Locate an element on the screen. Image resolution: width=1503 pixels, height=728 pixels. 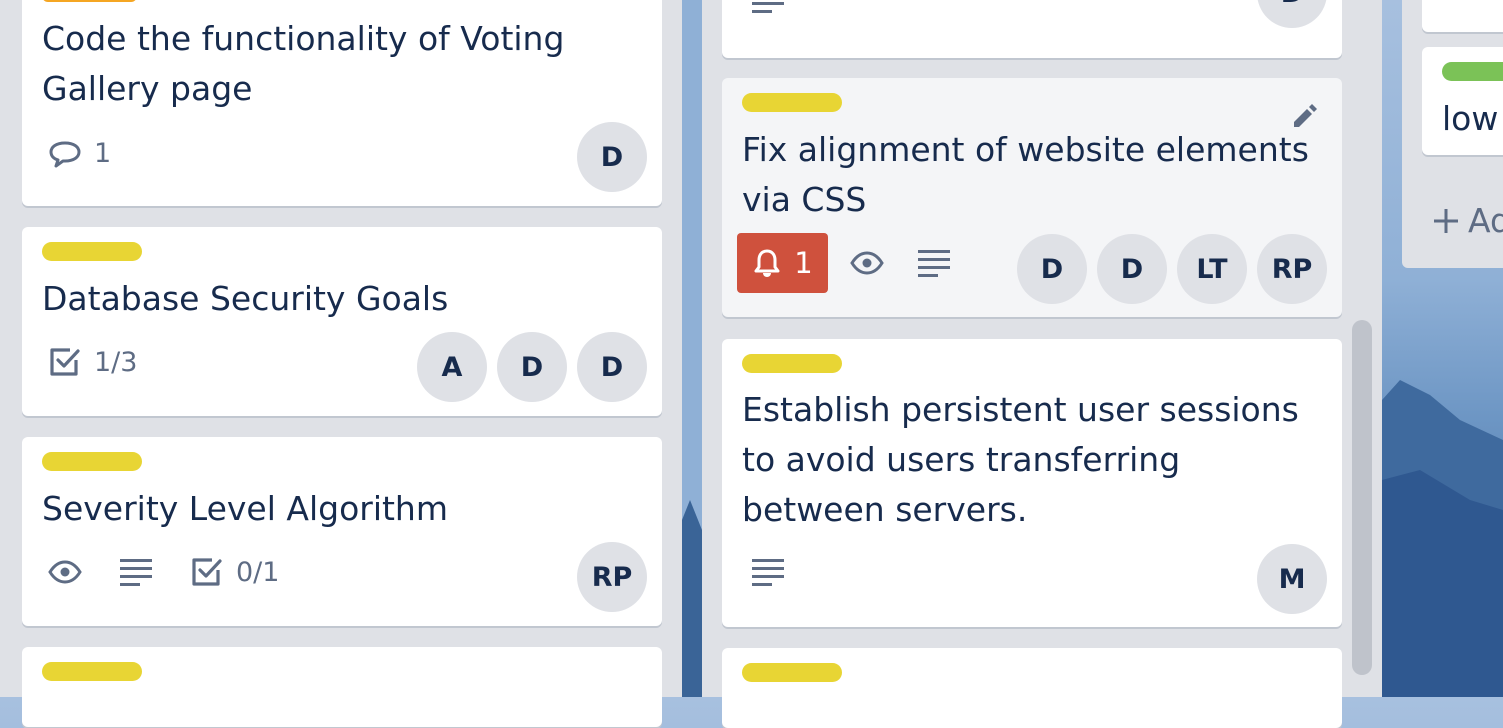
card-members: M is located at coordinates (1292, 579).